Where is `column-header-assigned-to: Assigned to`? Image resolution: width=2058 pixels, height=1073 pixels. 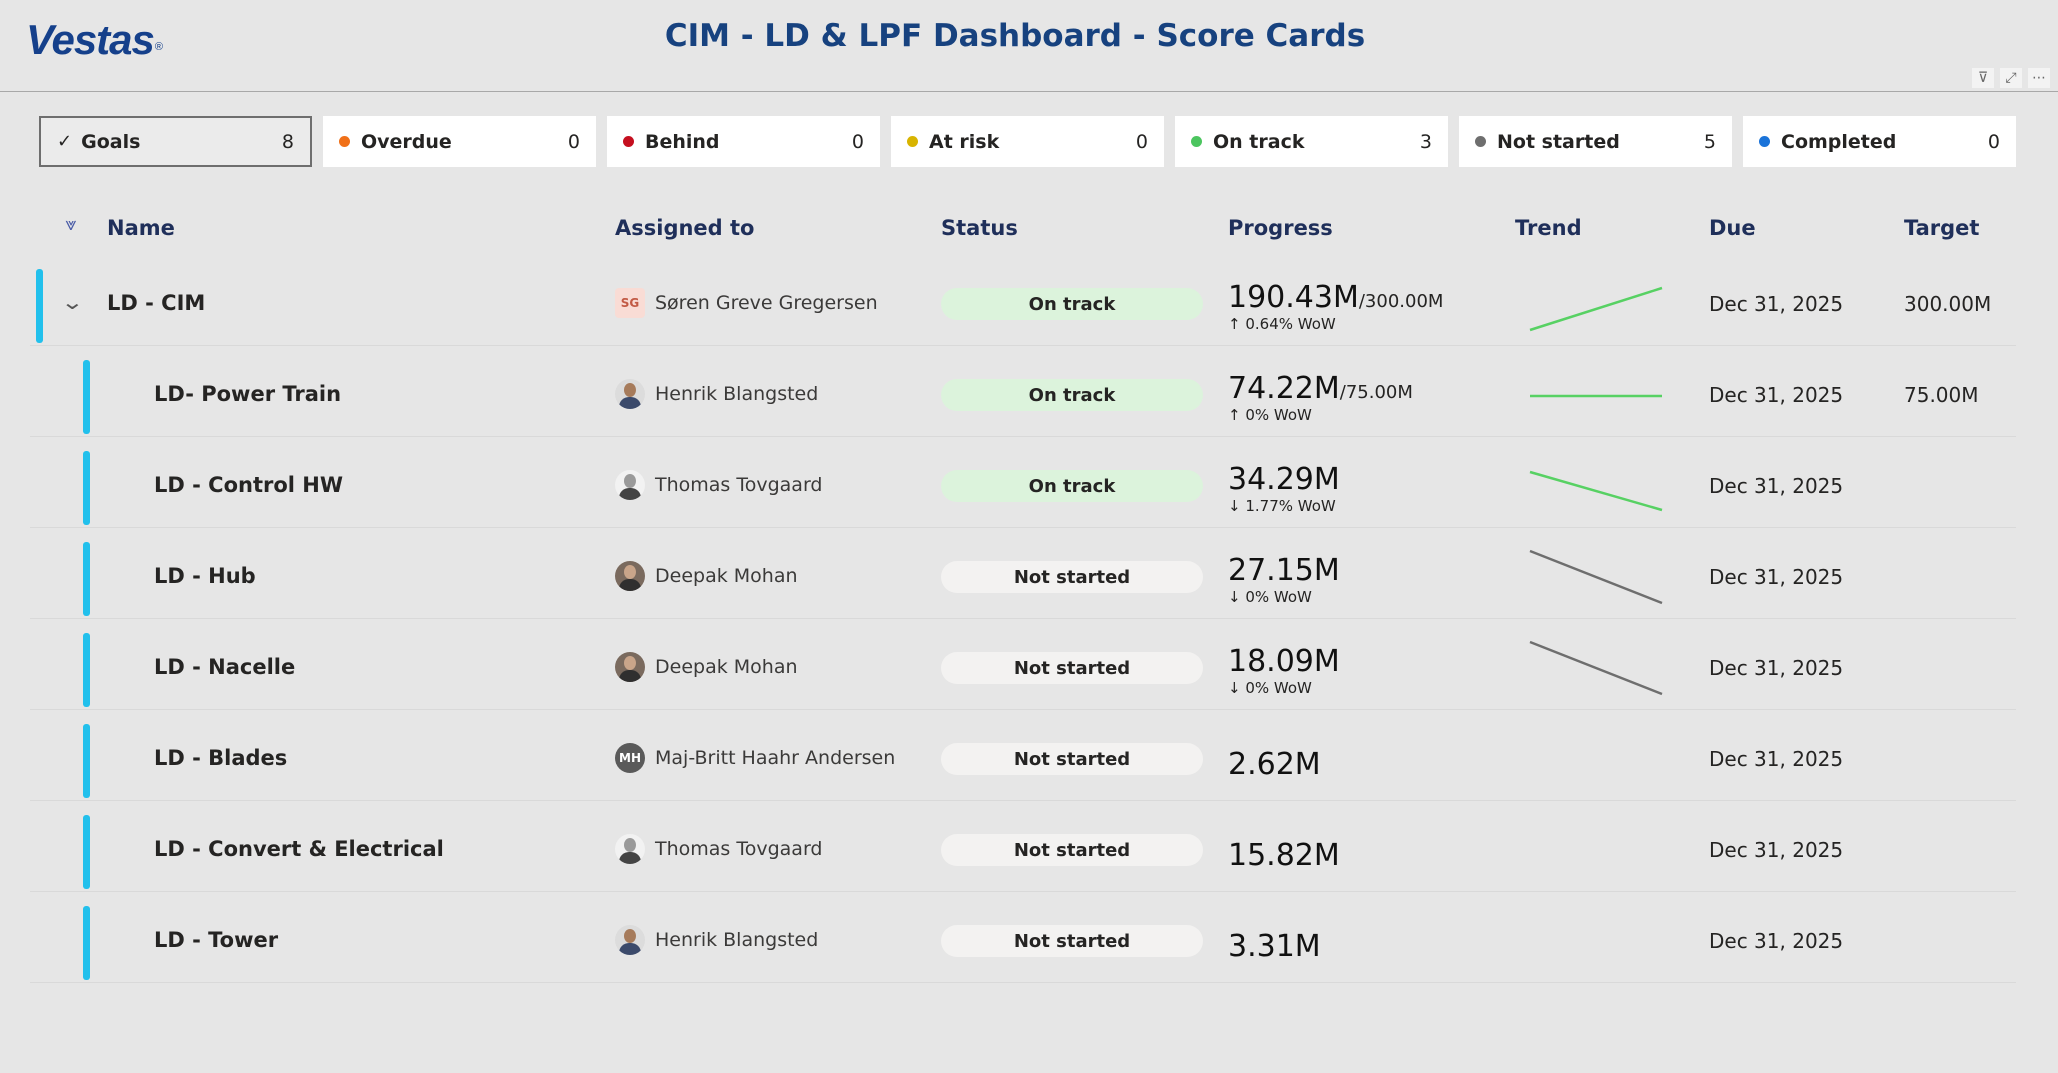 column-header-assigned-to: Assigned to is located at coordinates (684, 228).